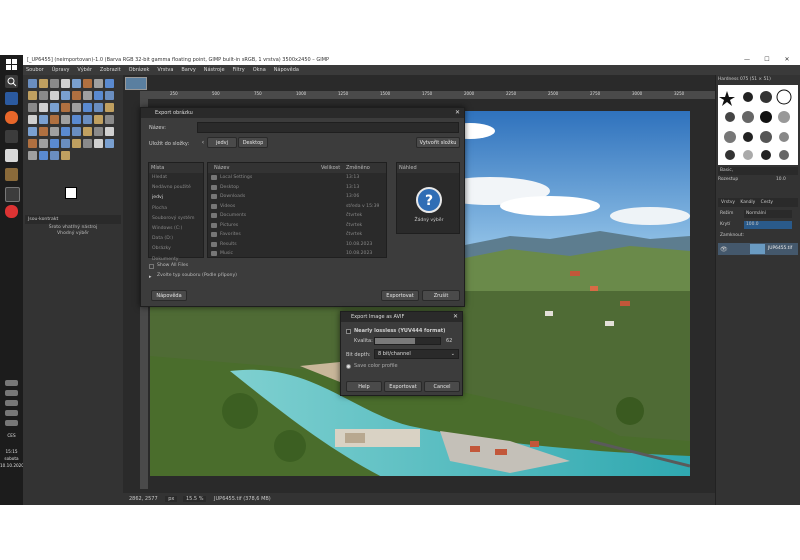 Image resolution: width=800 pixels, height=560 pixels. What do you see at coordinates (177, 178) in the screenshot?
I see `place-item: Hledat` at bounding box center [177, 178].